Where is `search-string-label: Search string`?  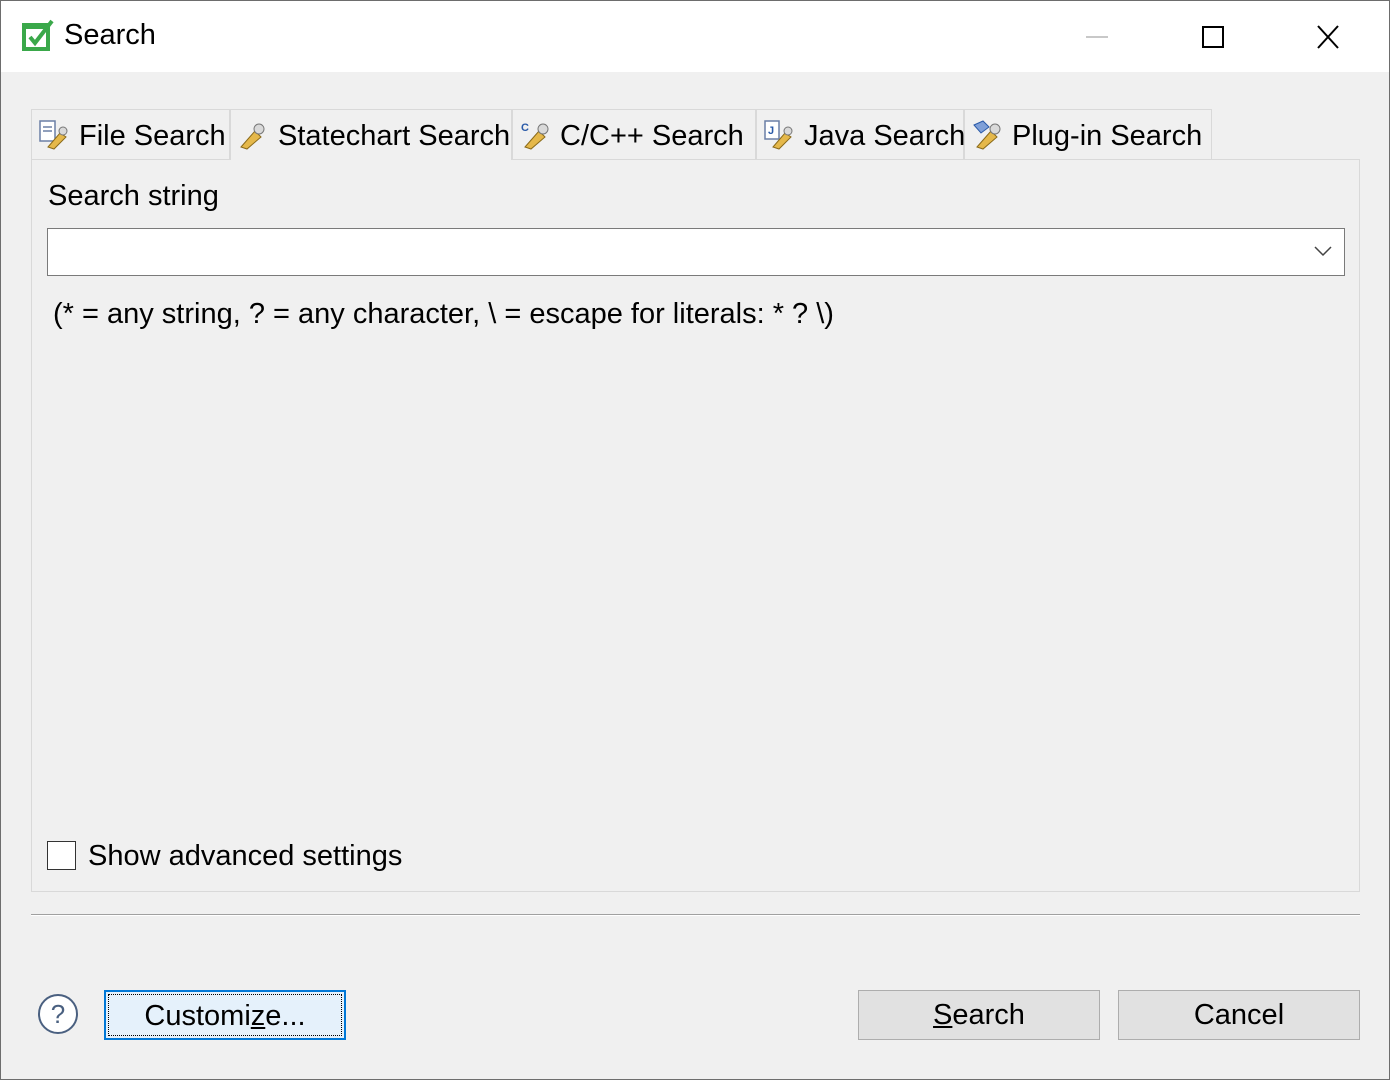 search-string-label: Search string is located at coordinates (133, 196).